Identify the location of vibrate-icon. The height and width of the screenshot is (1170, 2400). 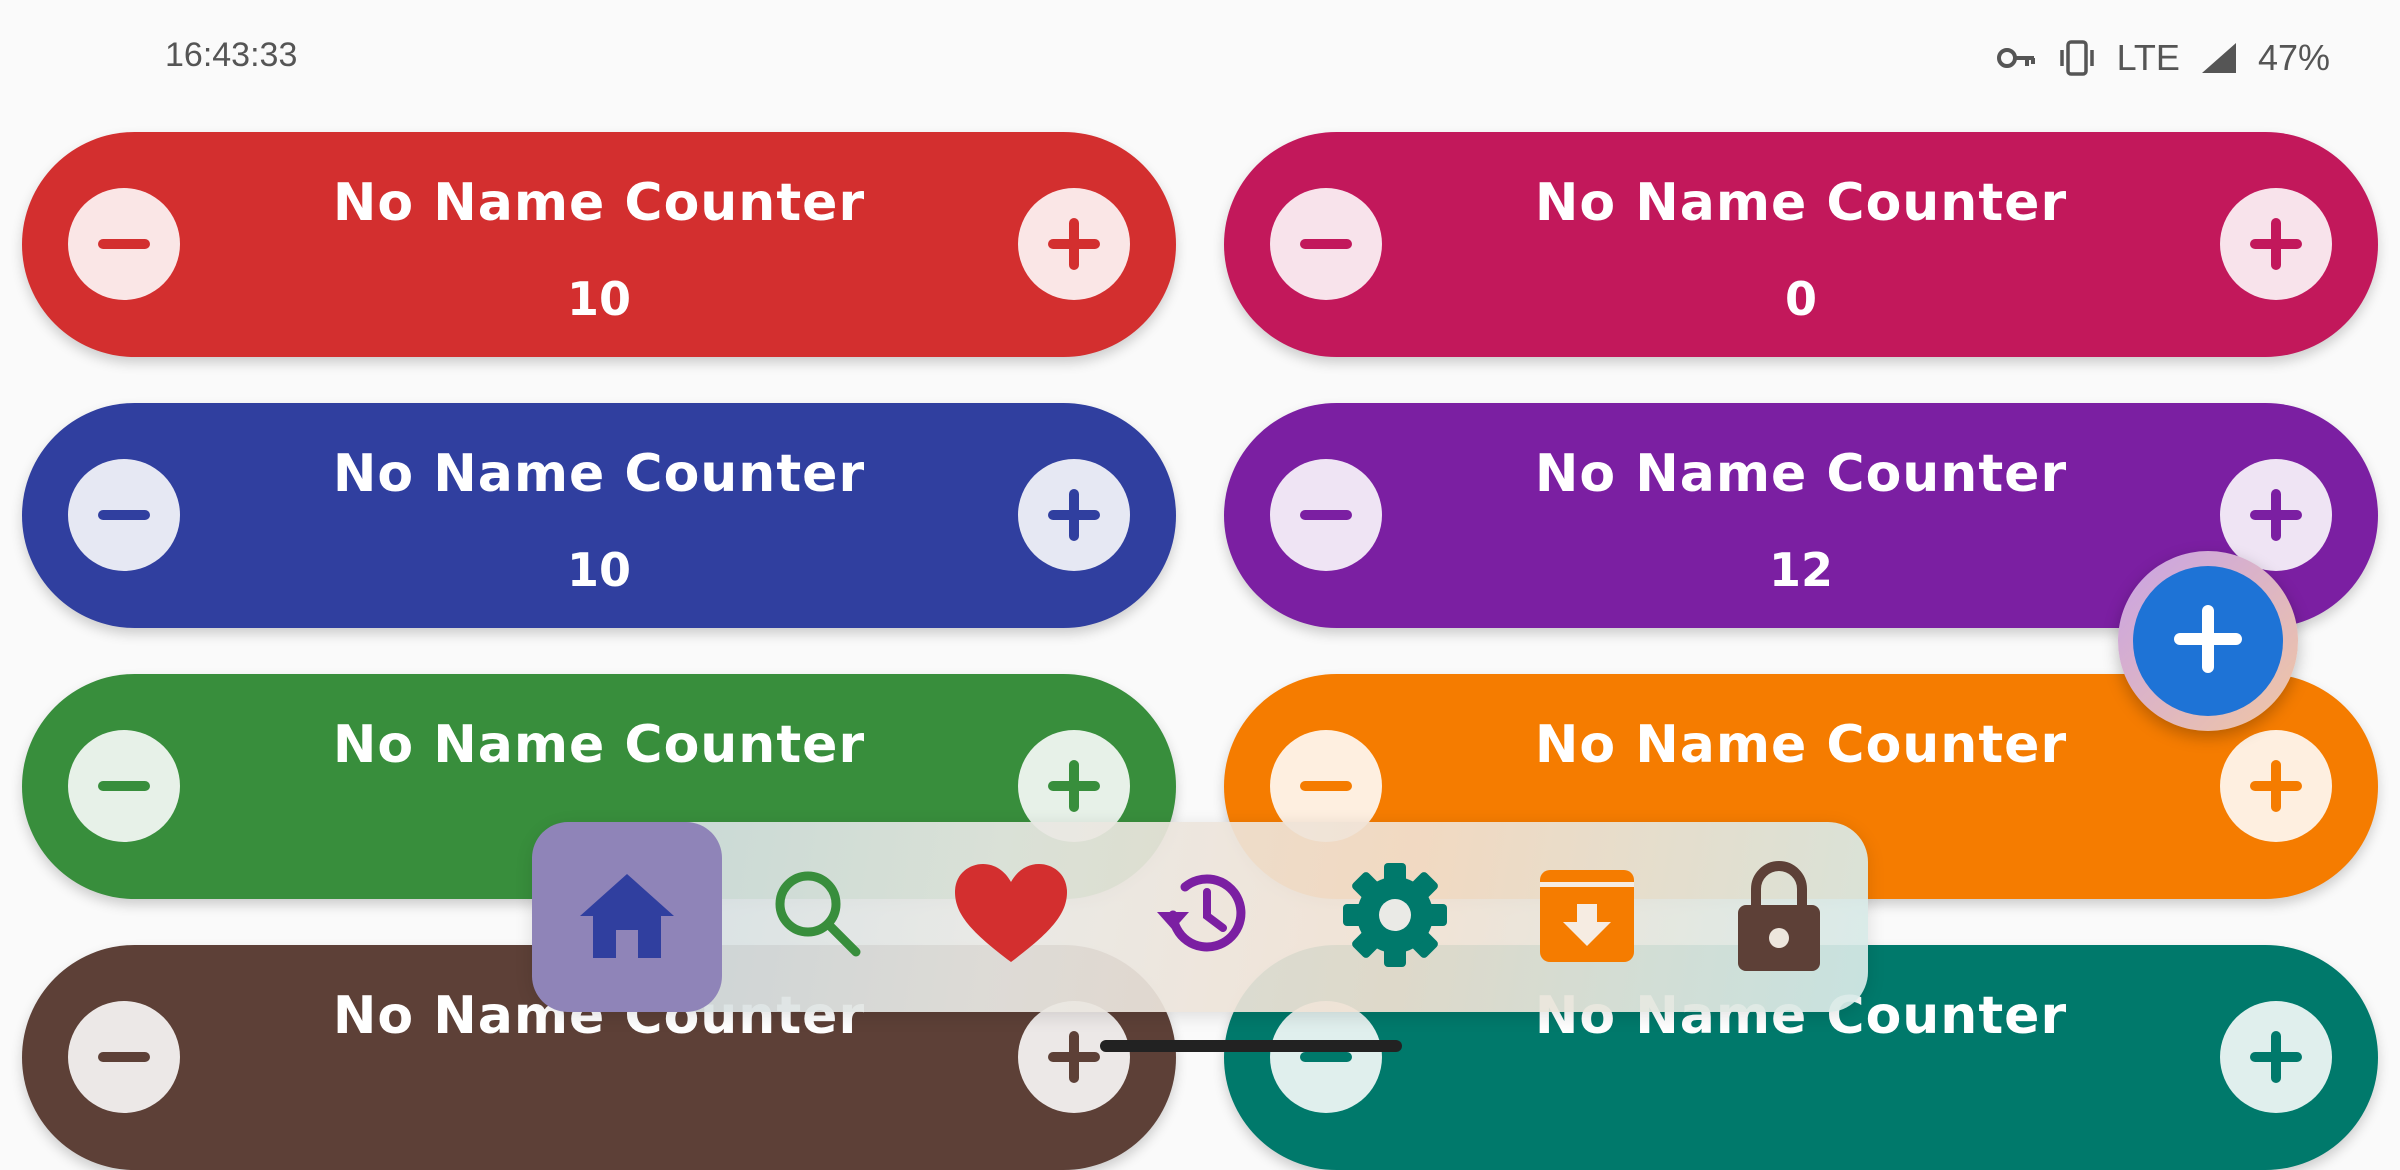
(2077, 58).